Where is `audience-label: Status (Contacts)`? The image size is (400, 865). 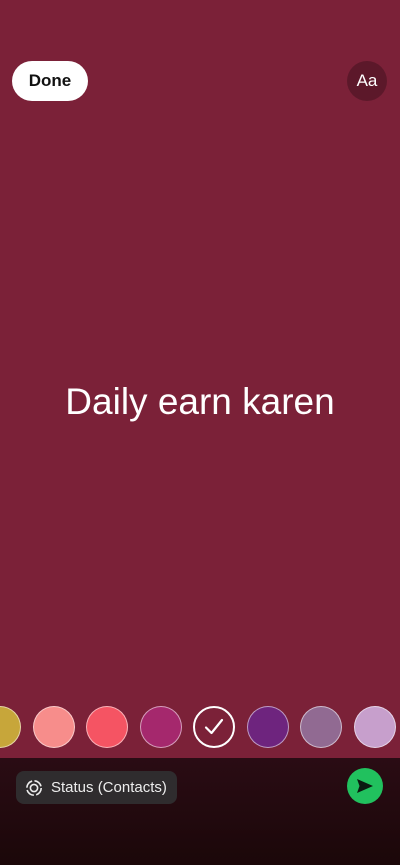
audience-label: Status (Contacts) is located at coordinates (109, 787).